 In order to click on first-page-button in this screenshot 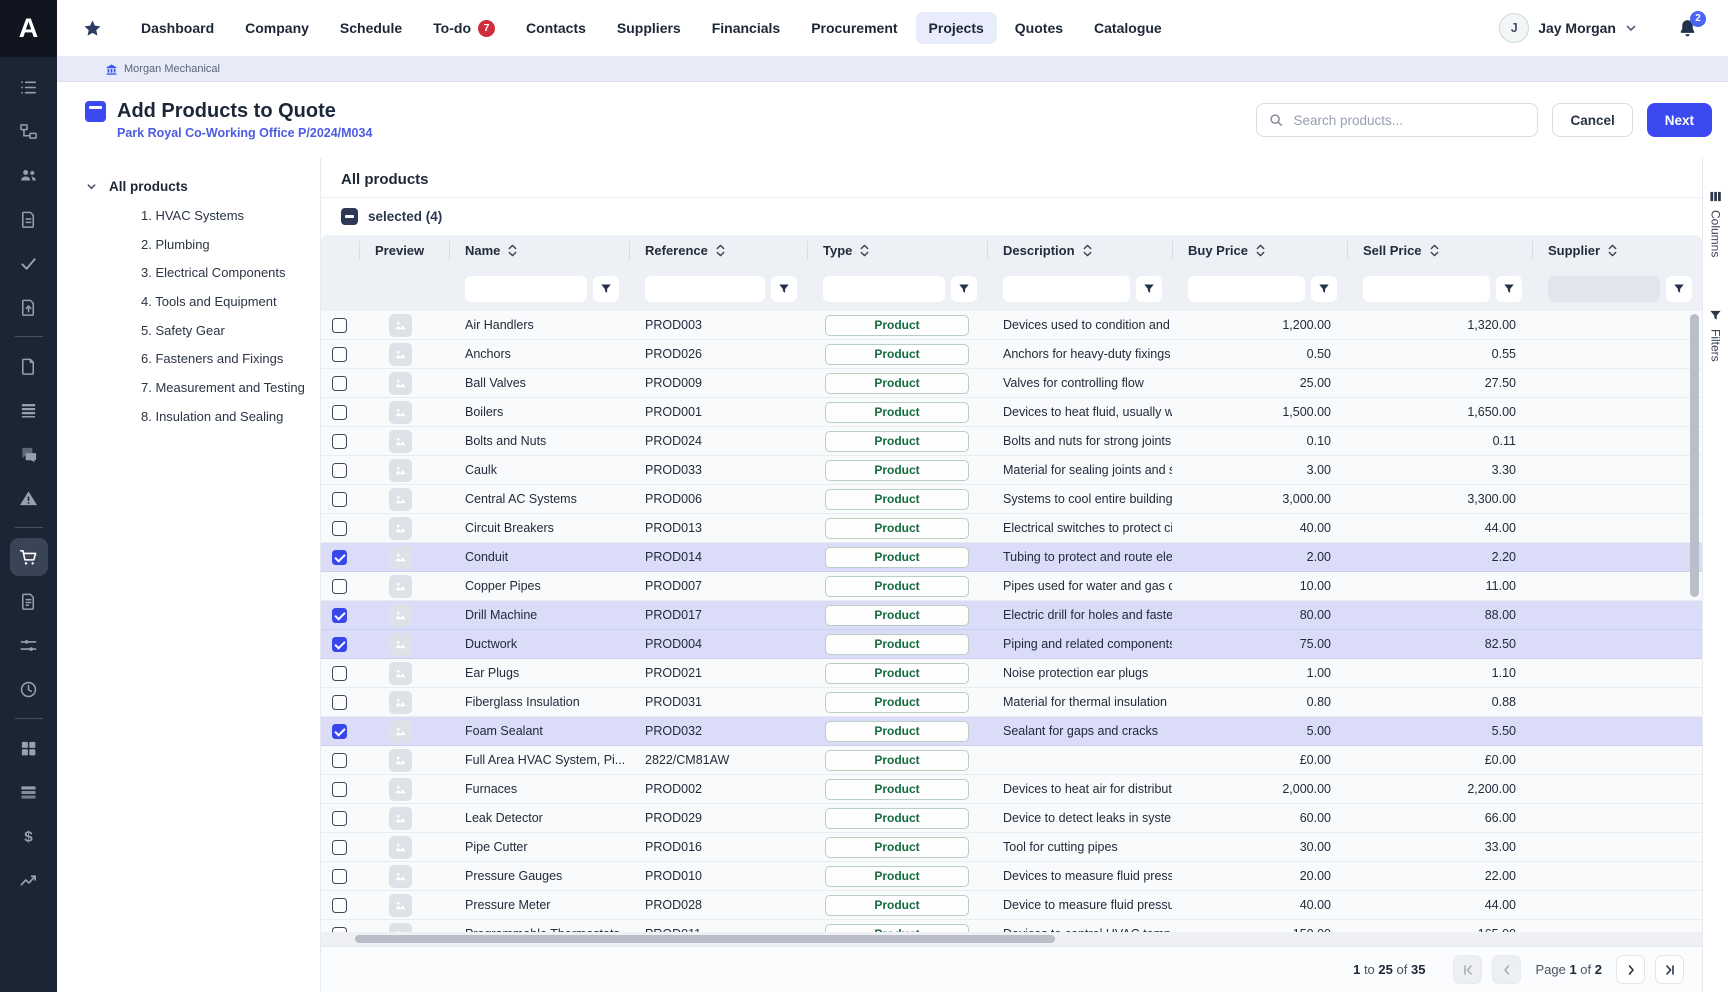, I will do `click(1468, 969)`.